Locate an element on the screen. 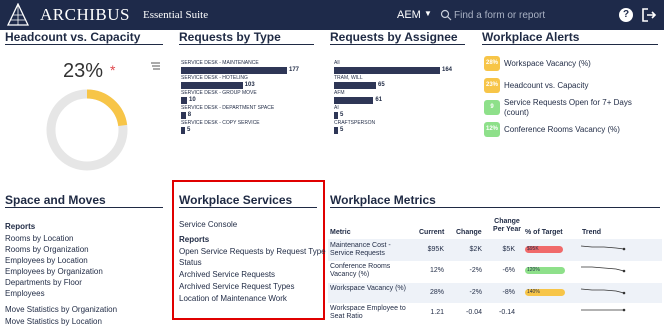  bar-value: 61 is located at coordinates (379, 100).